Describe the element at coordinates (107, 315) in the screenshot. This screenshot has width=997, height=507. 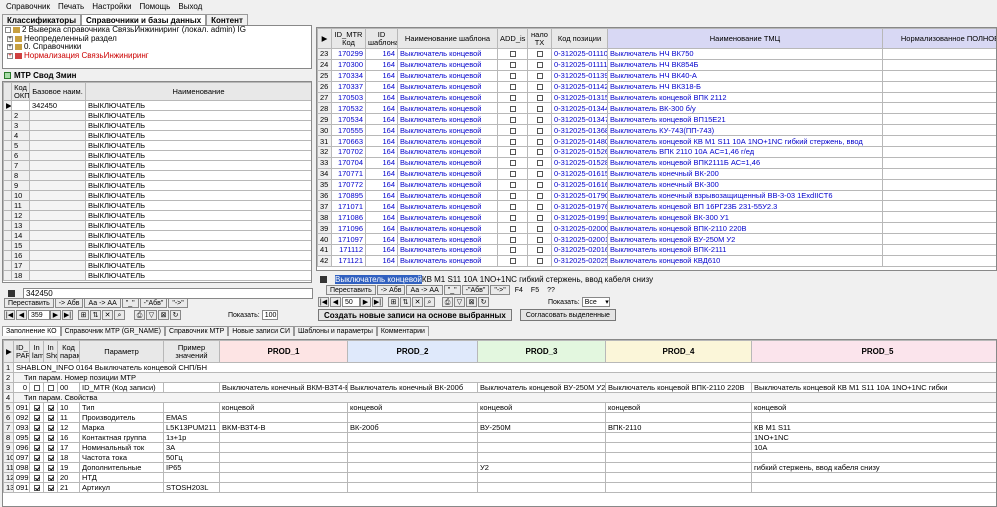
I see `clear-filter-icon: ✕` at that location.